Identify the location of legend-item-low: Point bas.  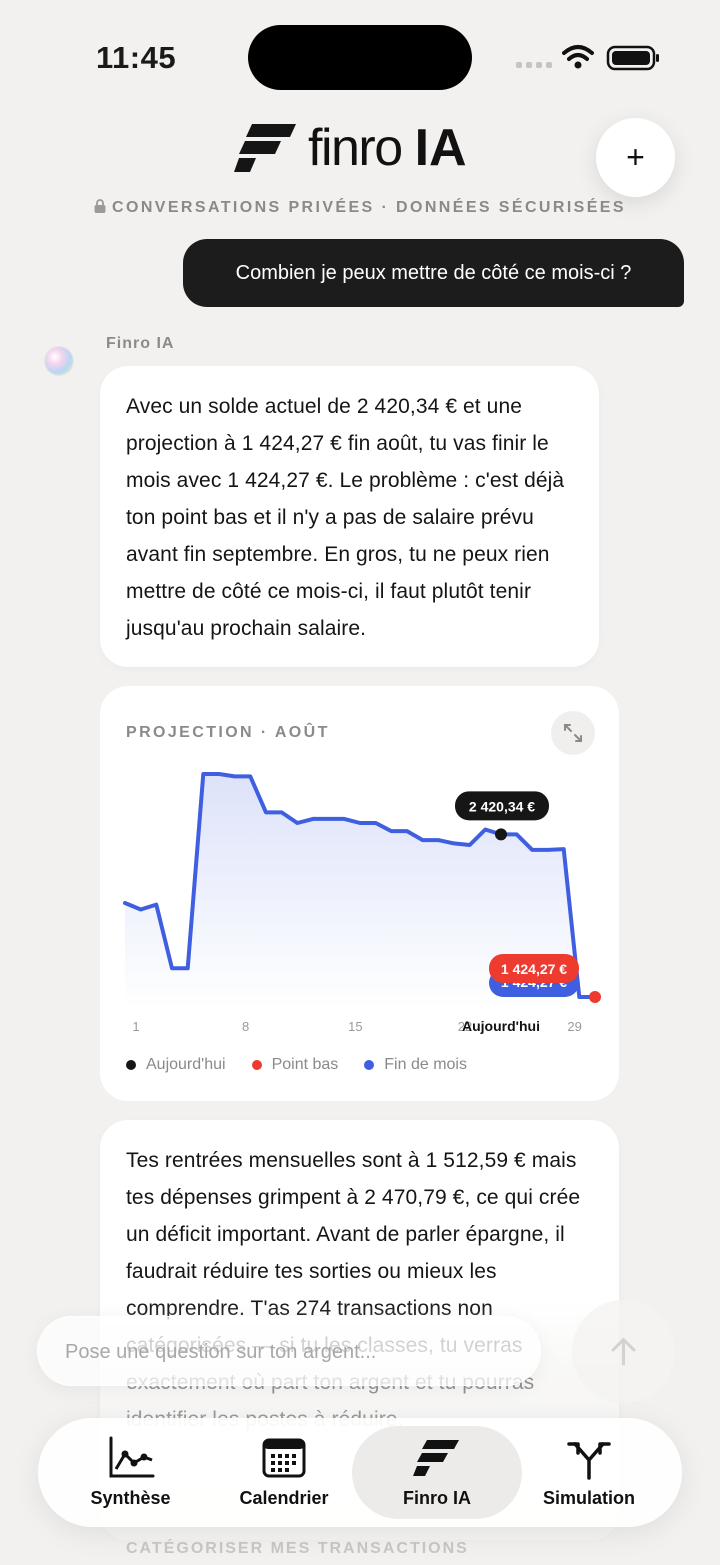
(295, 1065).